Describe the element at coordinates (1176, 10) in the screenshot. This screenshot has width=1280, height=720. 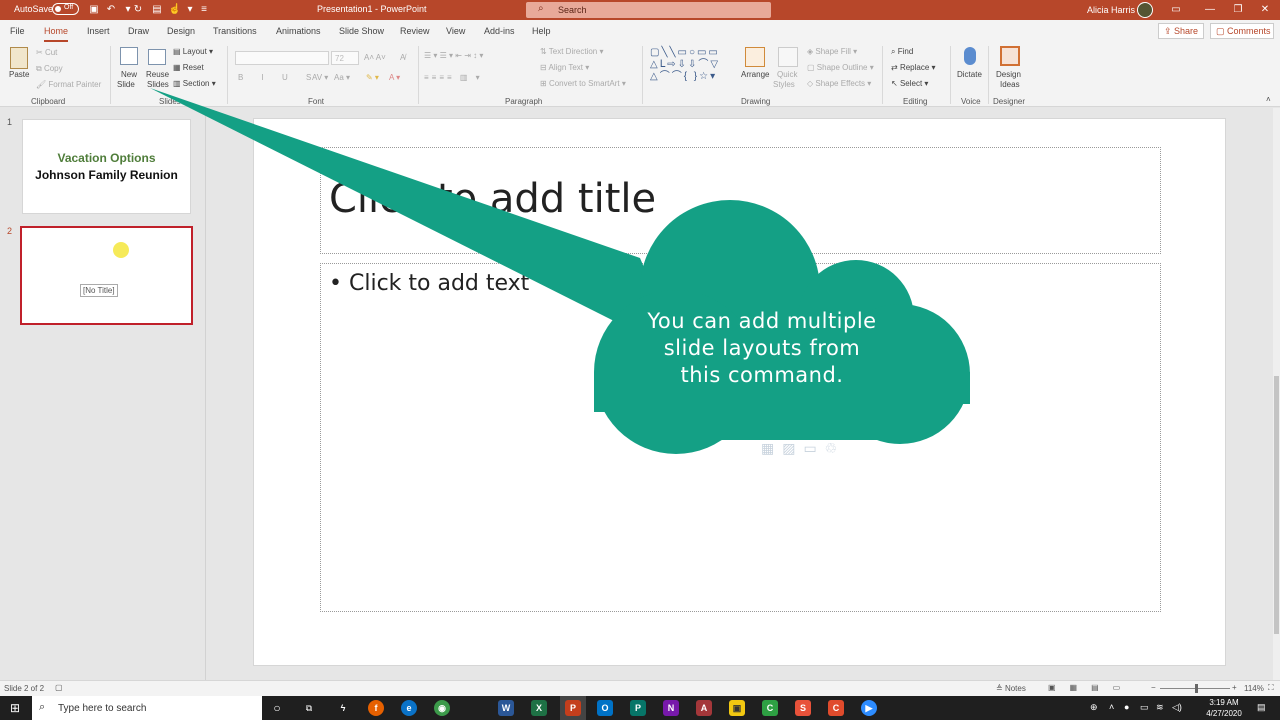
I see `ribbon-display-icon: ▭` at that location.